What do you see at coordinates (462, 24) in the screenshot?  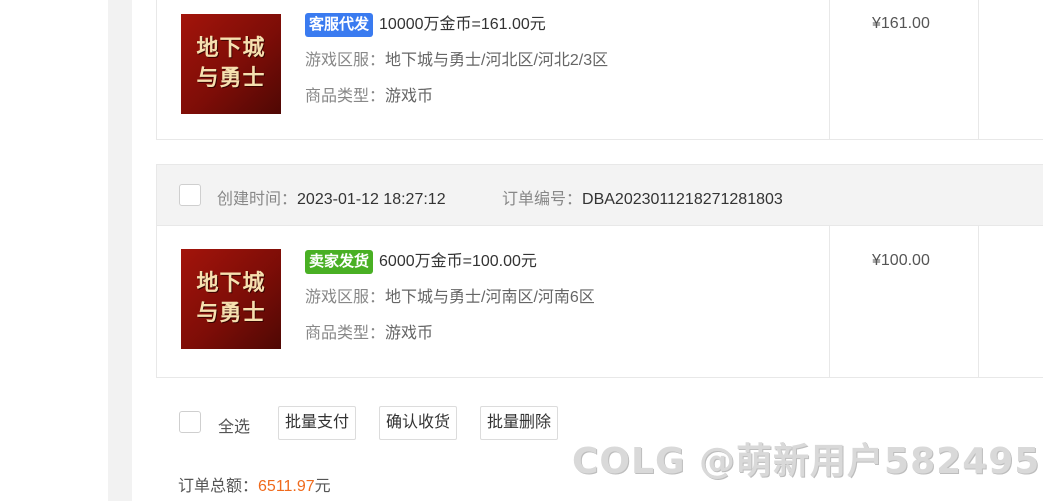 I see `order-title: 10000万金币=161.00元` at bounding box center [462, 24].